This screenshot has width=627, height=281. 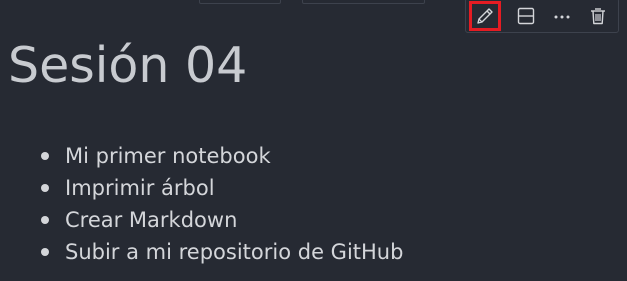 What do you see at coordinates (151, 220) in the screenshot?
I see `list-item-text: Crear Markdown` at bounding box center [151, 220].